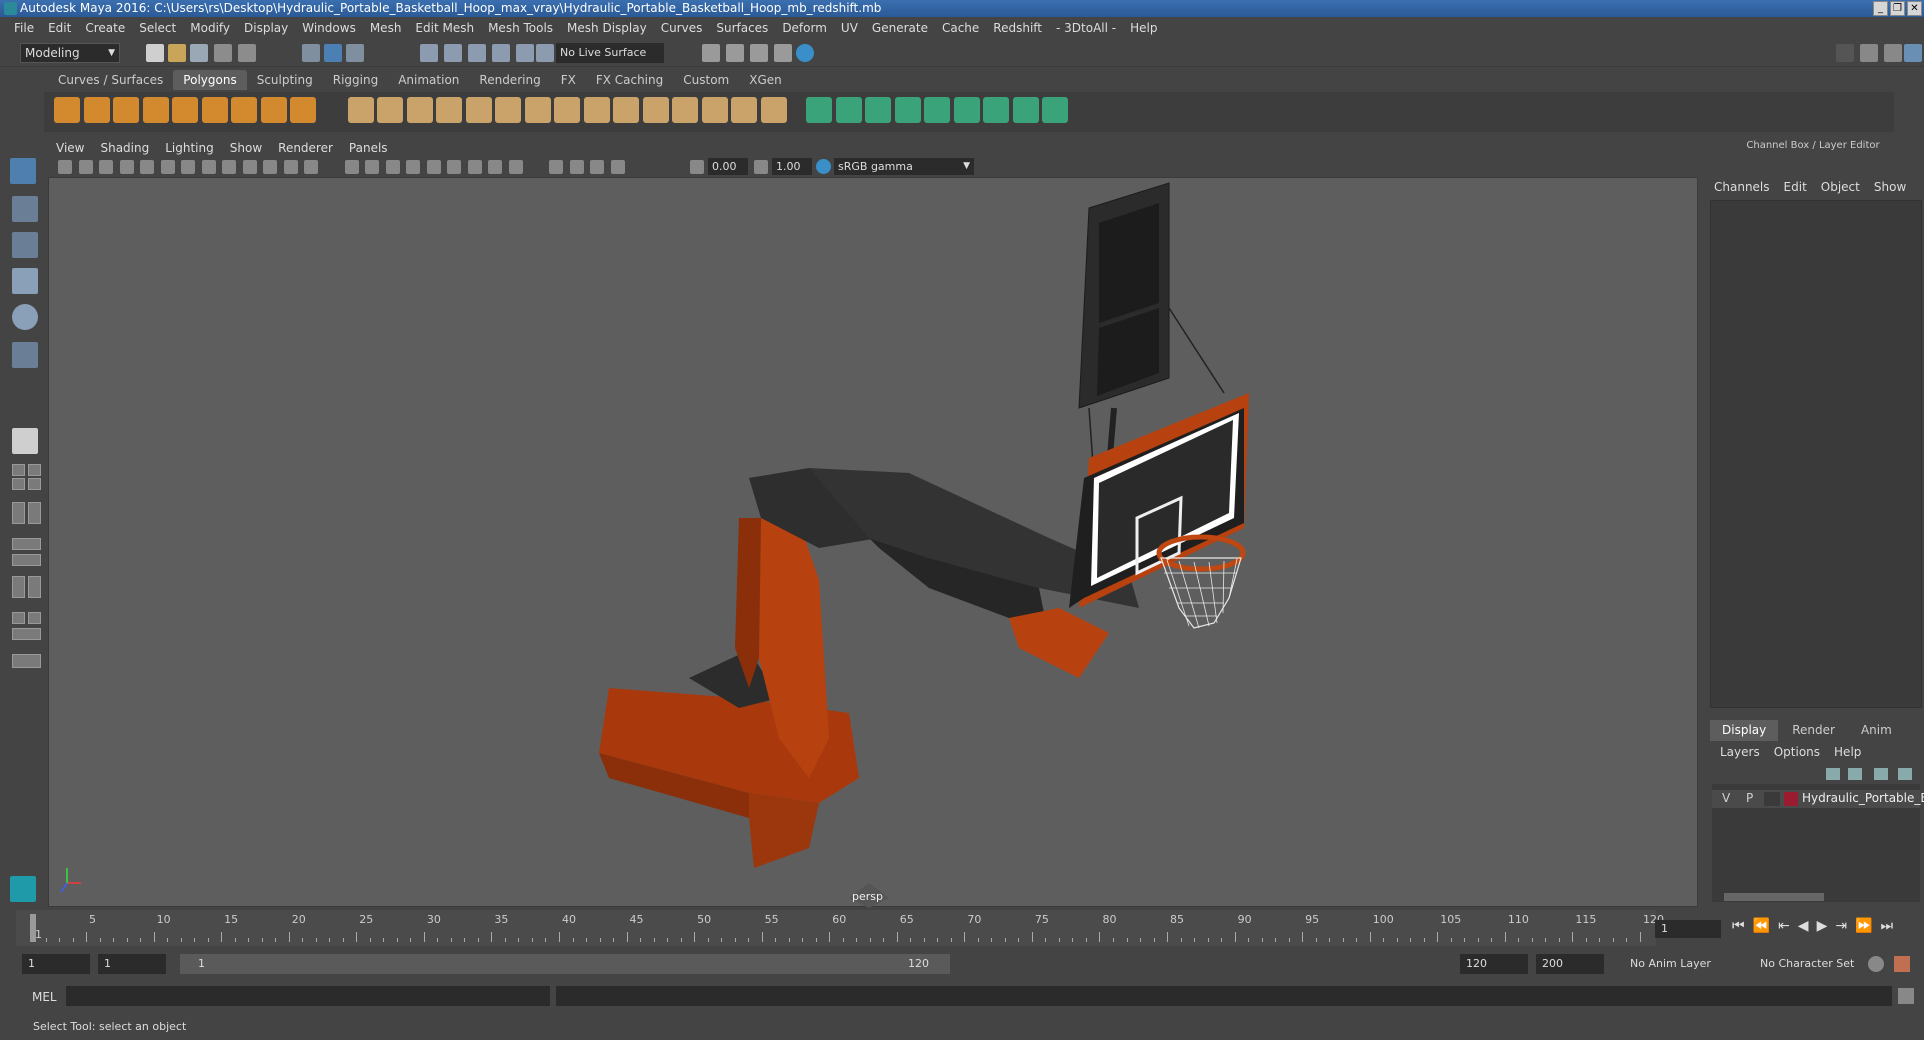  I want to click on xray-icon, so click(576, 167).